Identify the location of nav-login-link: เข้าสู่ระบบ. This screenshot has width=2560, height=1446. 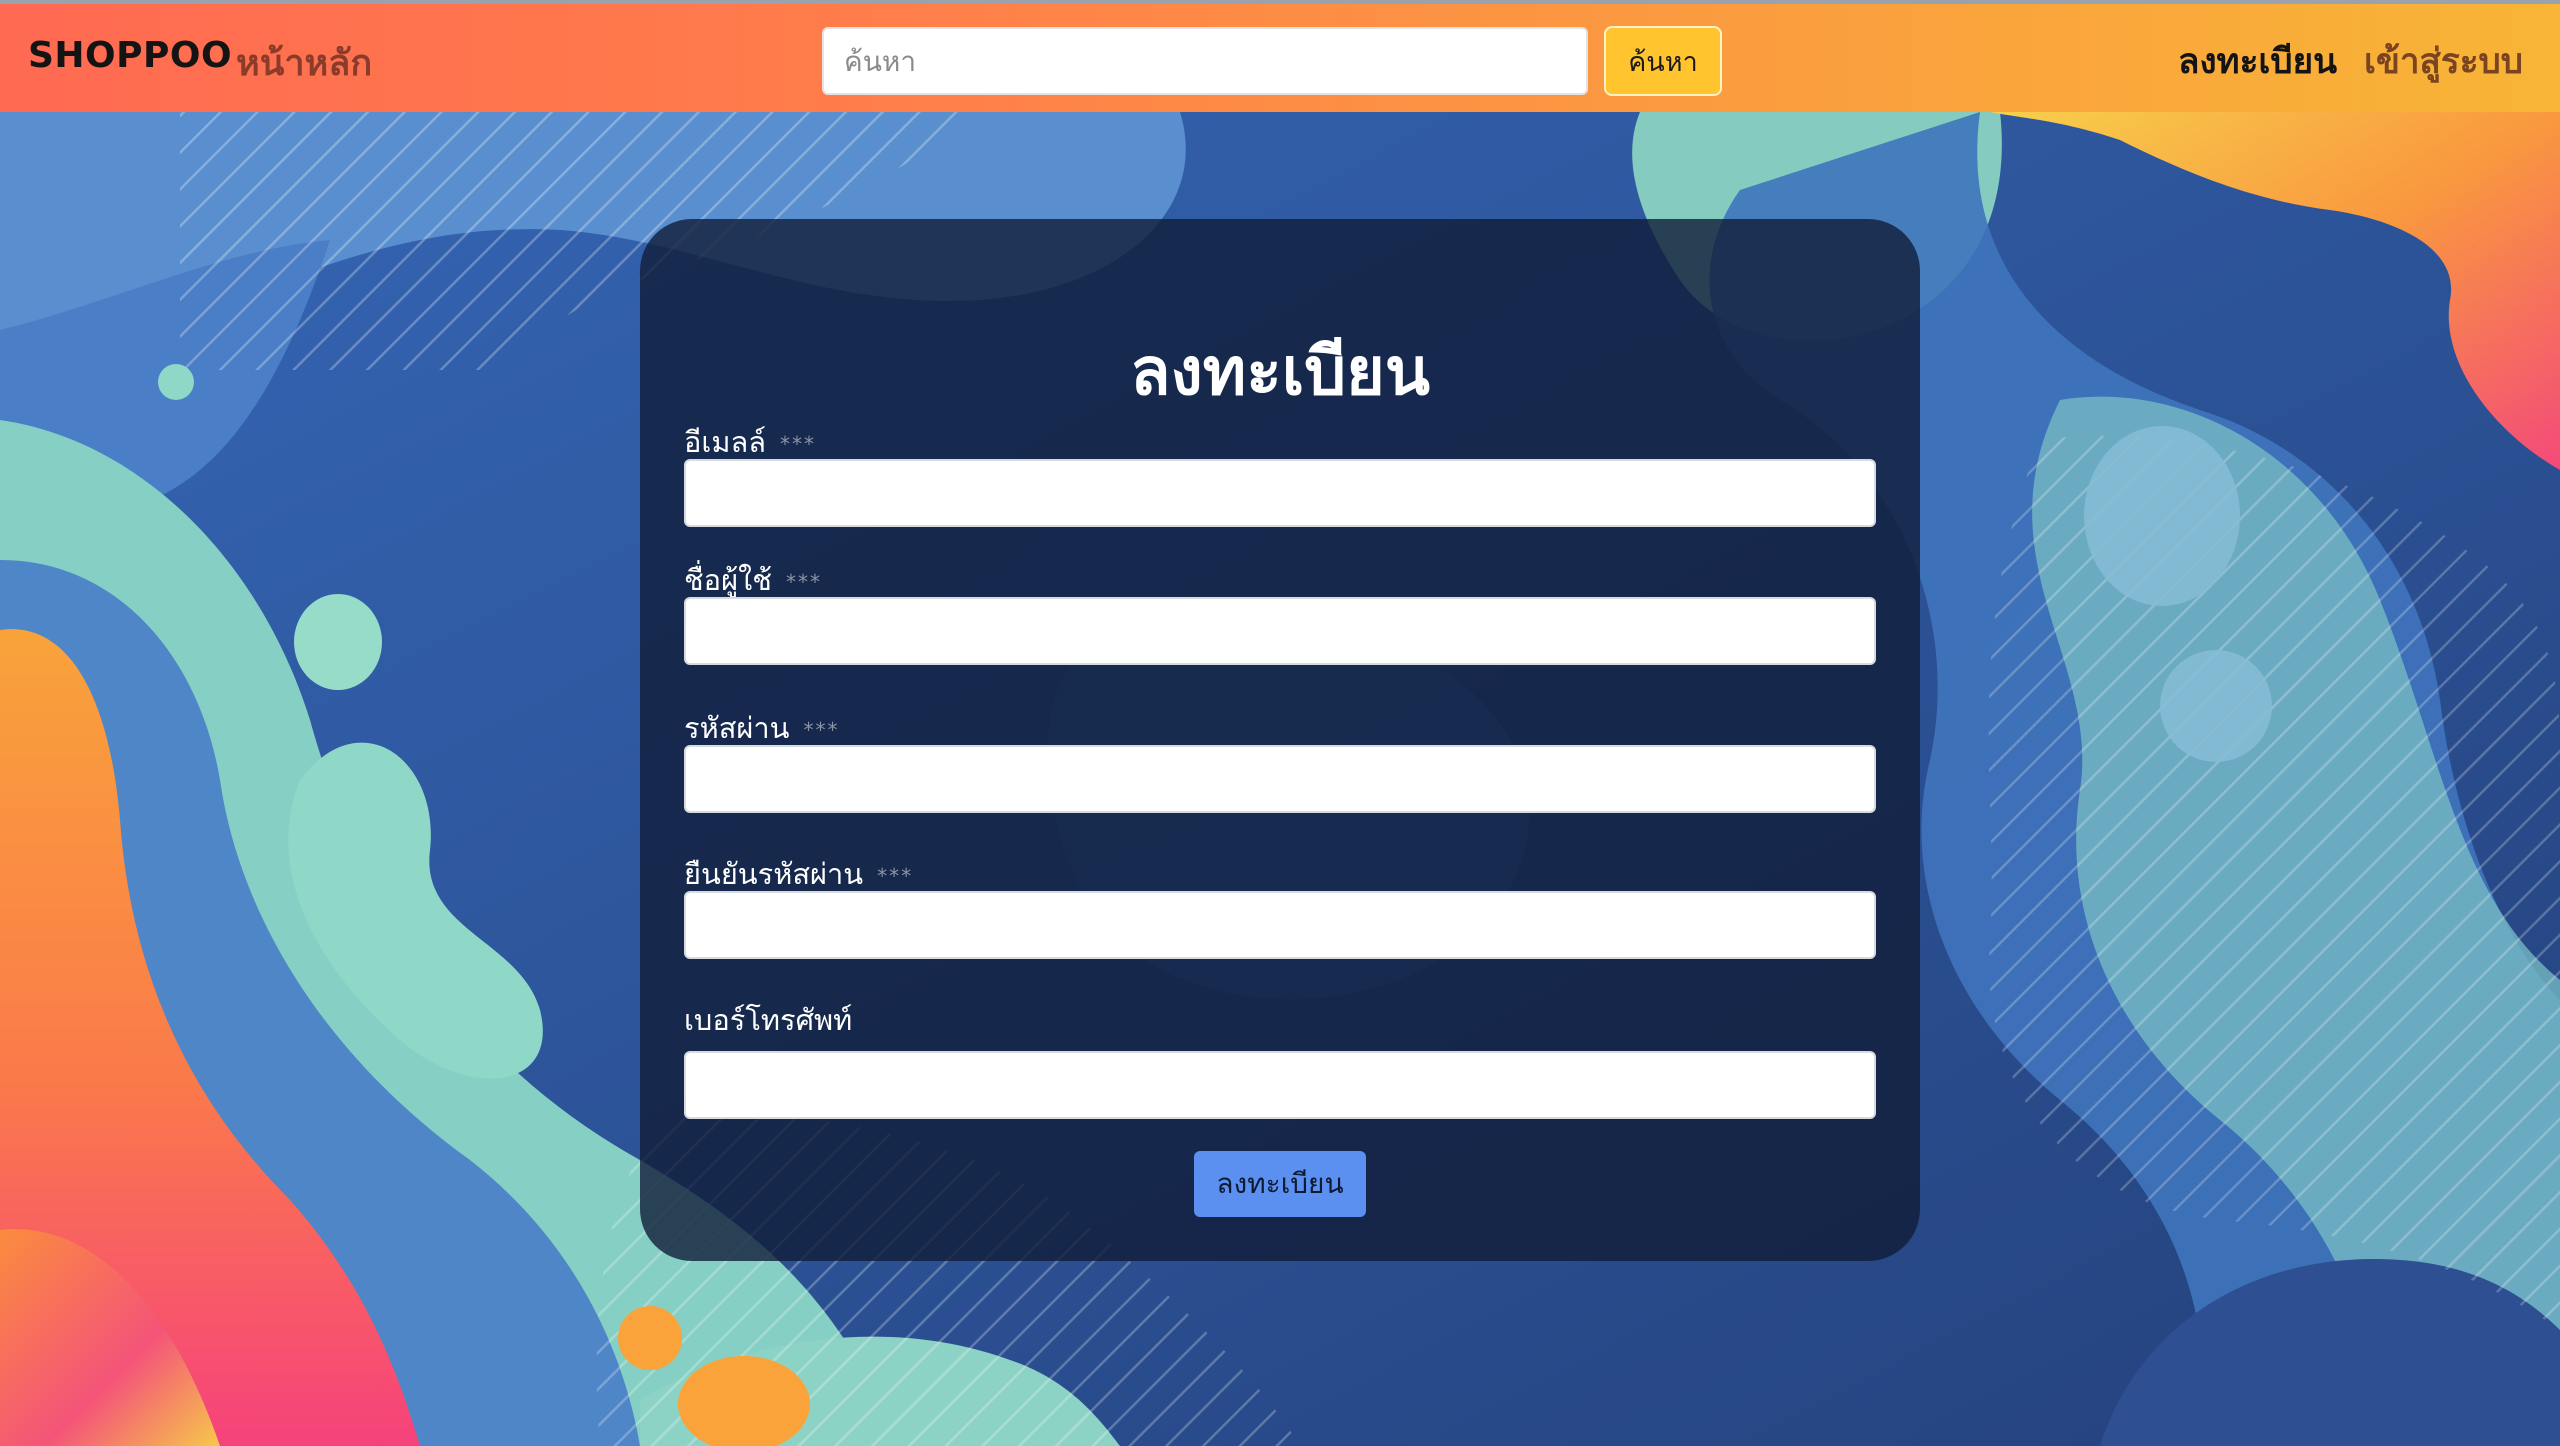
(2443, 61).